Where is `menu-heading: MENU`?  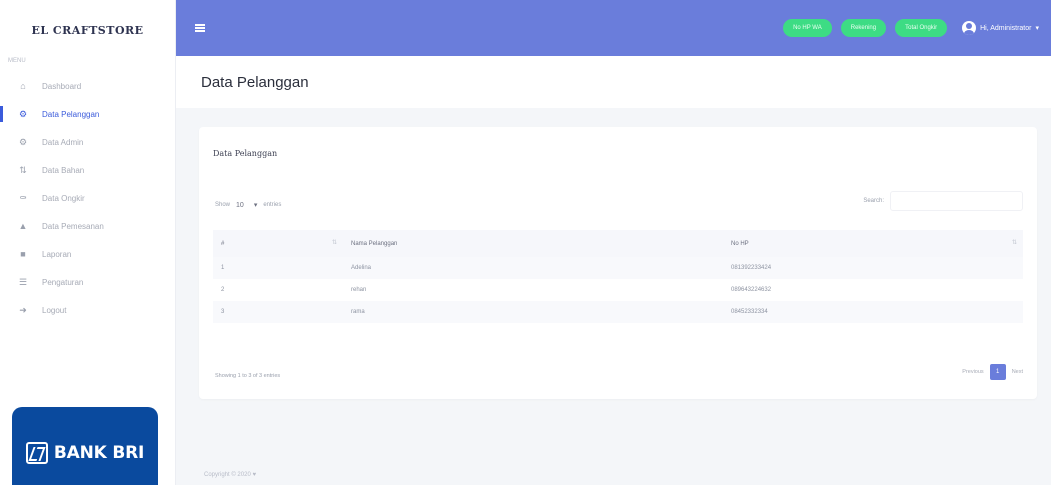
menu-heading: MENU is located at coordinates (17, 61).